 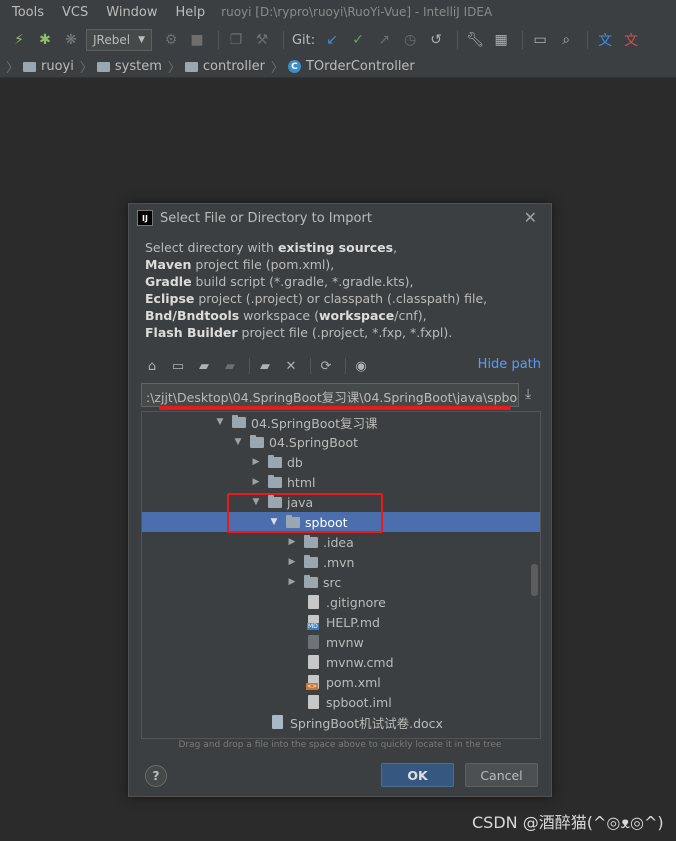 I want to click on git-label: Git:, so click(x=303, y=40).